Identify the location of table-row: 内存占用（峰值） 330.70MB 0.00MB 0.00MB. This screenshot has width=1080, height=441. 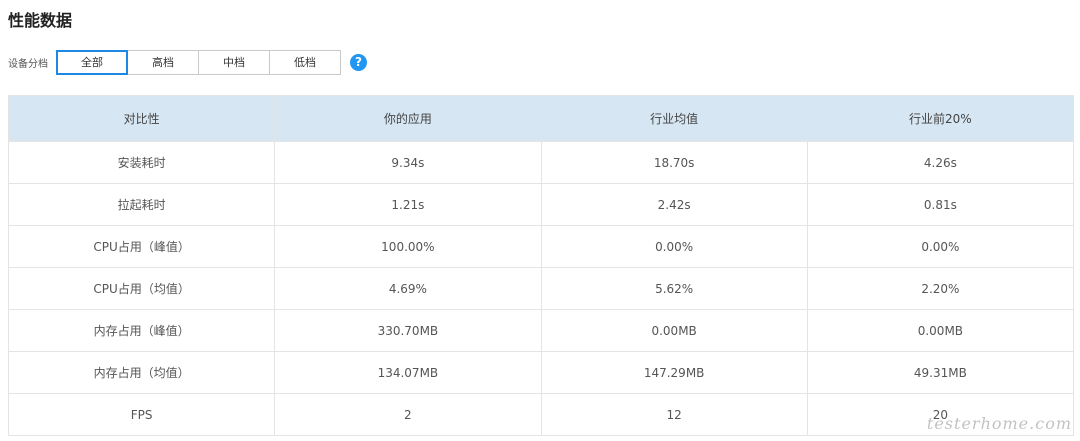
(541, 330).